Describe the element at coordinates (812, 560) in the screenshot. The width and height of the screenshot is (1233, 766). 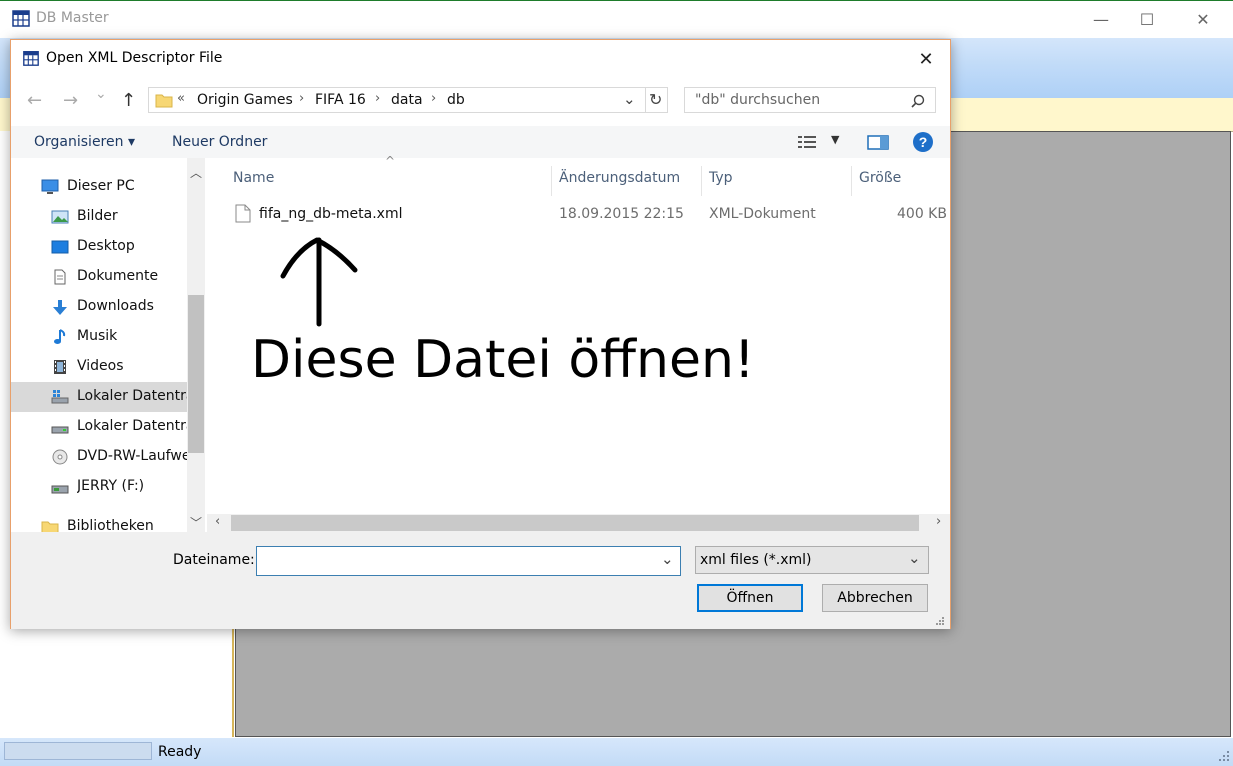
I see `filetype-select: xml files (*.xml) ⌄` at that location.